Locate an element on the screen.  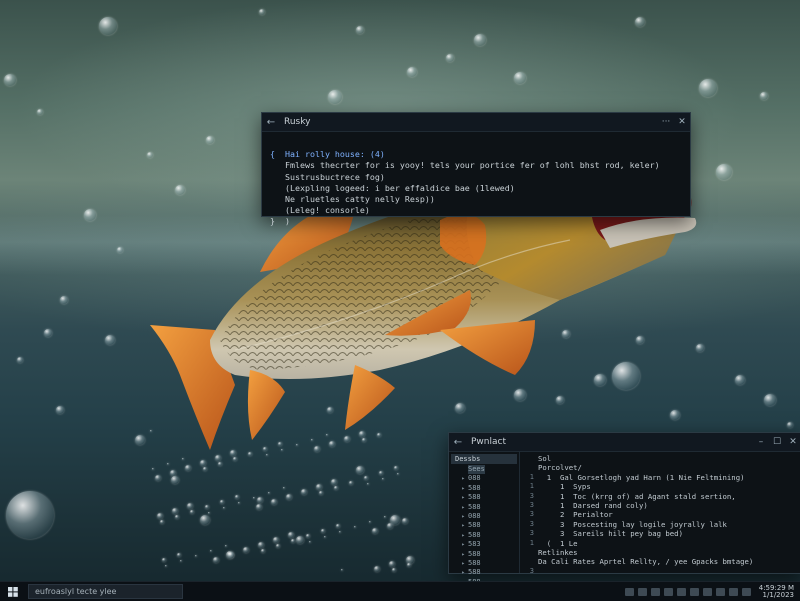
code-line: ( 1 Le is located at coordinates (558, 543).